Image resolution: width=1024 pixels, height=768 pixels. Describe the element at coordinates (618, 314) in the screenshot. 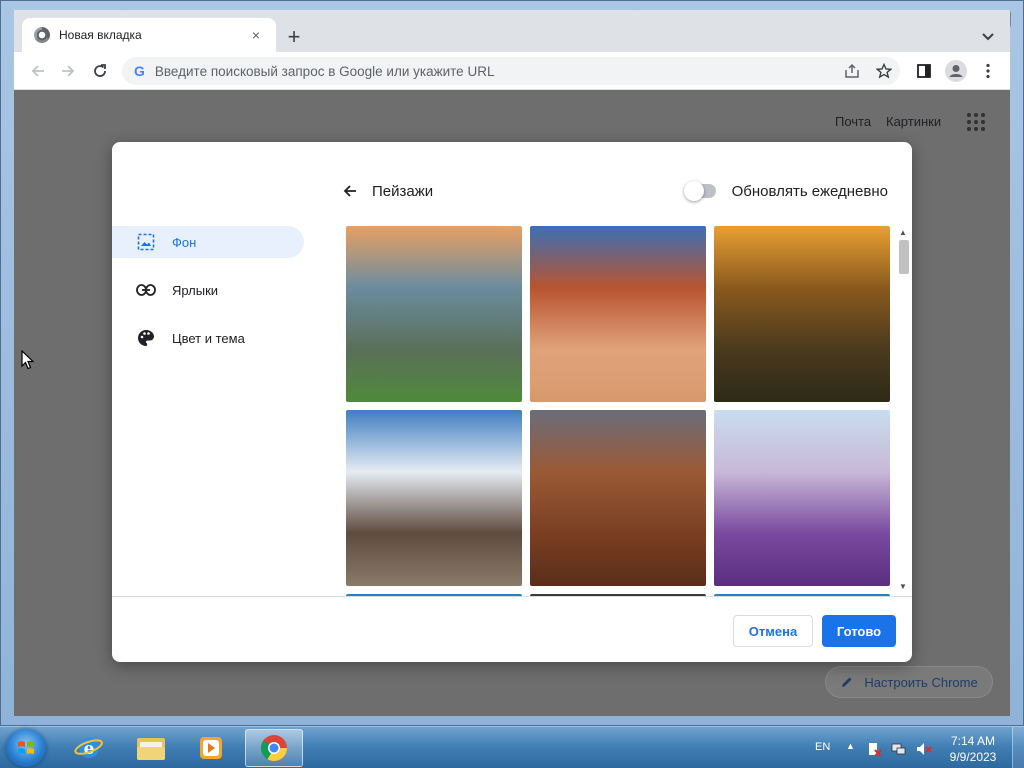

I see `background-tile-delicate-arch` at that location.